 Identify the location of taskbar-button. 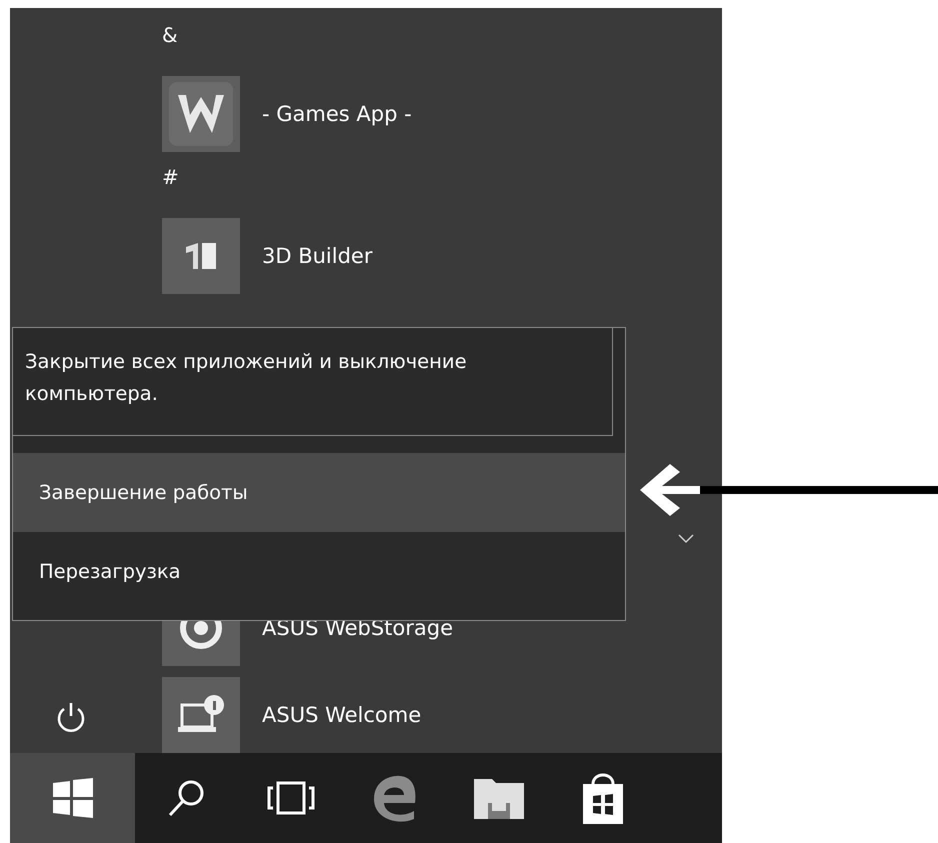
(72, 798).